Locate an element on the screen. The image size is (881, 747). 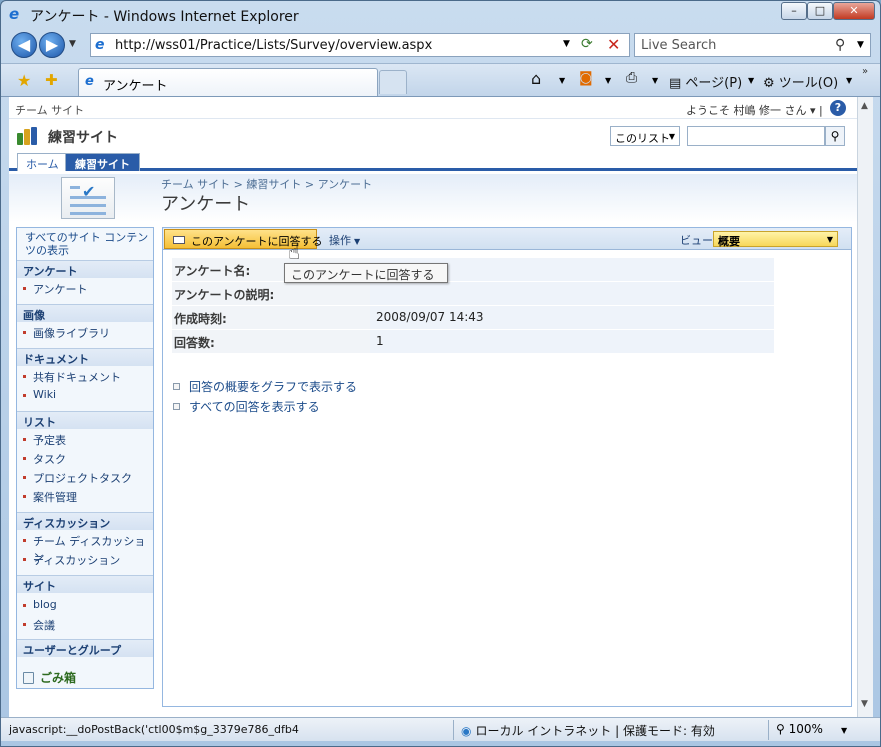
recycle-bin-icon is located at coordinates (28, 678).